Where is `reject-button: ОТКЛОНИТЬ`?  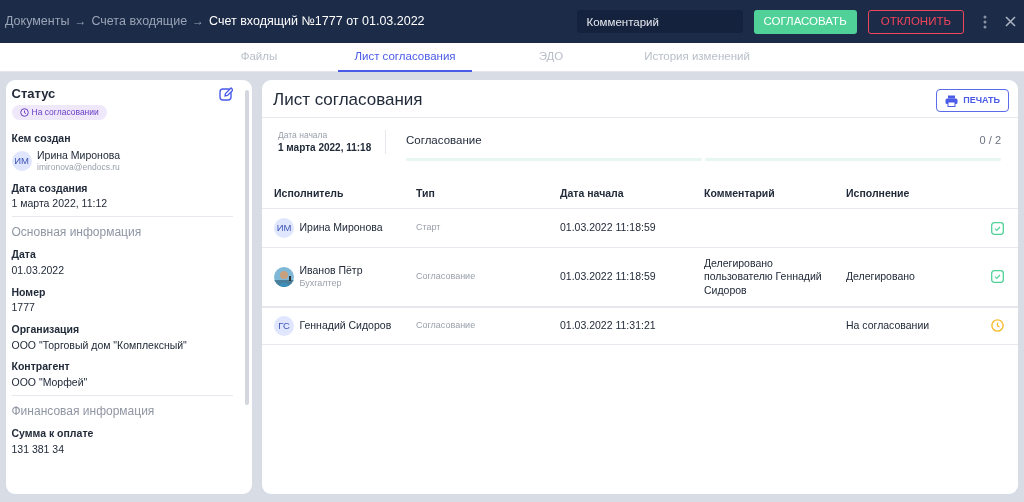 reject-button: ОТКЛОНИТЬ is located at coordinates (915, 21).